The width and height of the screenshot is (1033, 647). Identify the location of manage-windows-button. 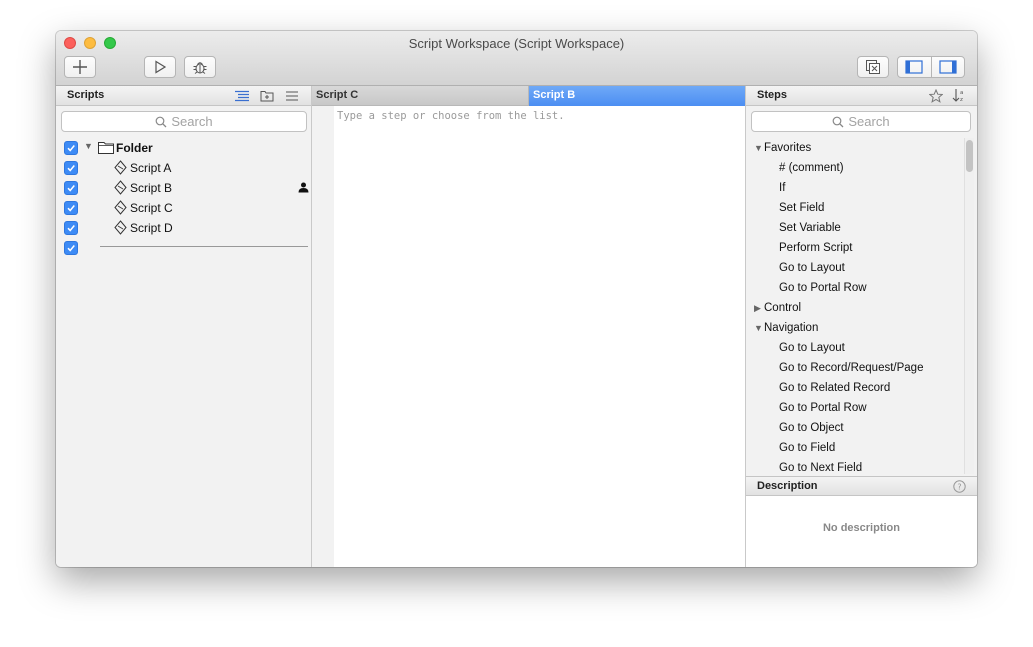
(873, 67).